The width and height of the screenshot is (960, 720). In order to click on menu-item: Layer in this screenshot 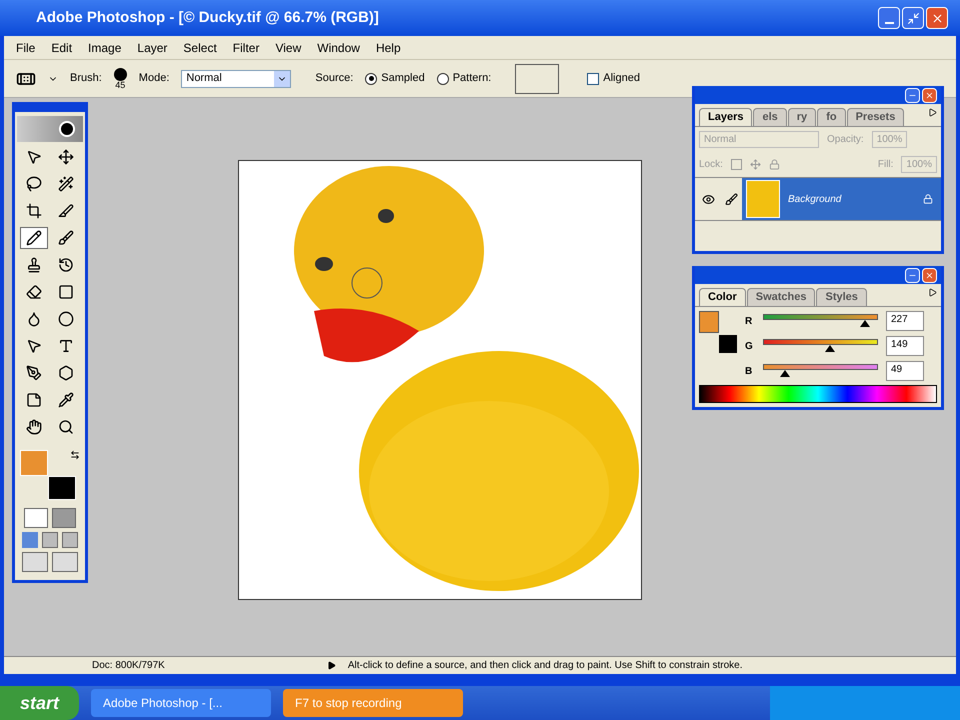, I will do `click(152, 47)`.